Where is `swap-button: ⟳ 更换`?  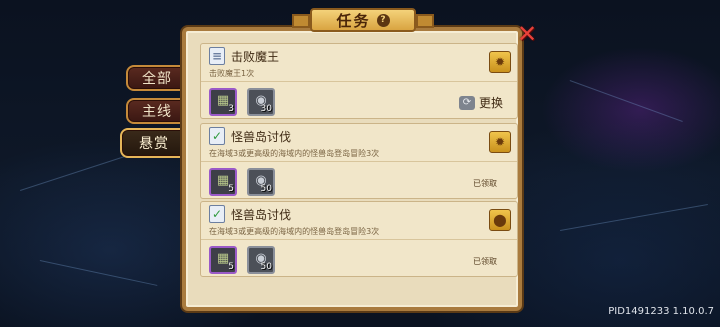
swap-button: ⟳ 更换 is located at coordinates (481, 102).